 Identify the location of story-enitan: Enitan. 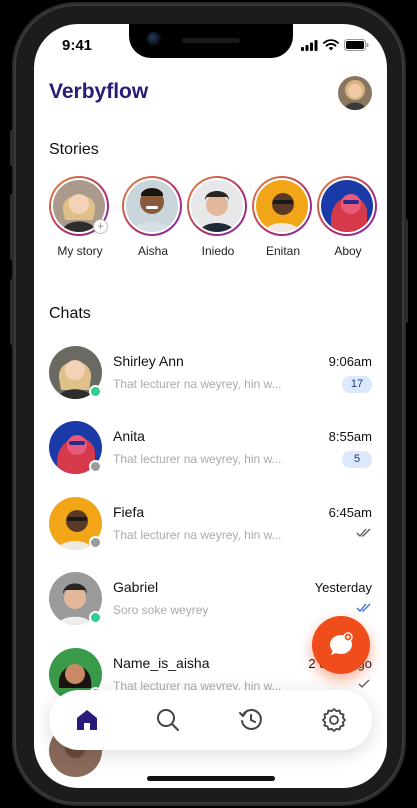
(283, 217).